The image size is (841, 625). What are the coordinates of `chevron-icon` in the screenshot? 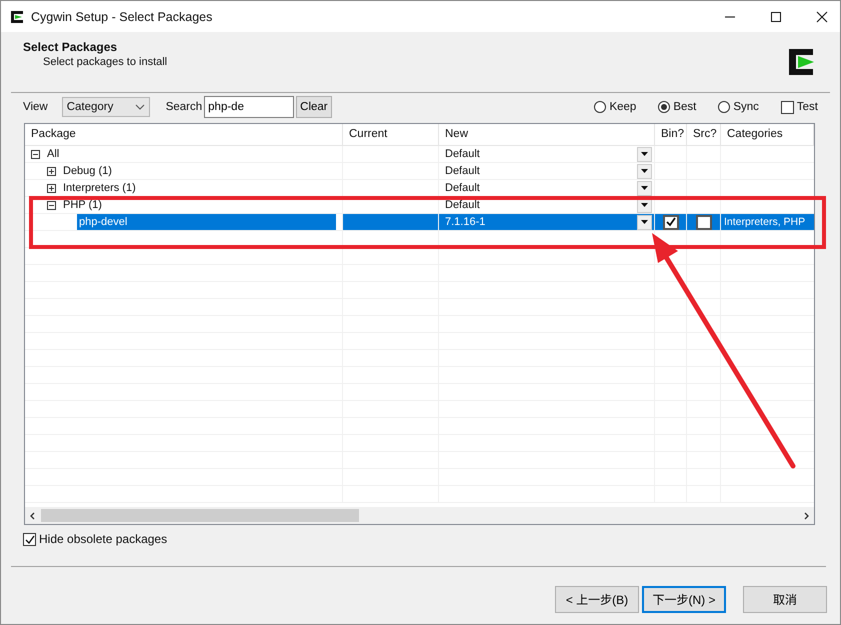 It's located at (139, 107).